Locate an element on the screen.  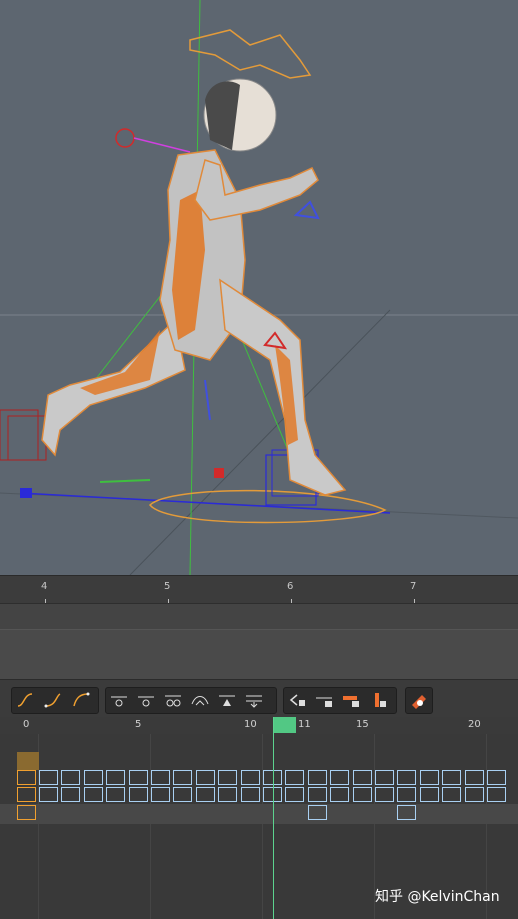
key-toolbar is located at coordinates (259, 698).